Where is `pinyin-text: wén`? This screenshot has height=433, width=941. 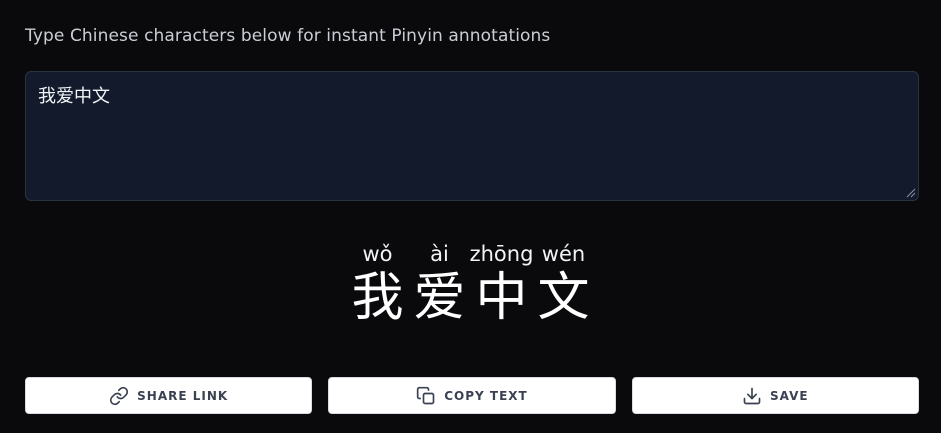 pinyin-text: wén is located at coordinates (563, 254).